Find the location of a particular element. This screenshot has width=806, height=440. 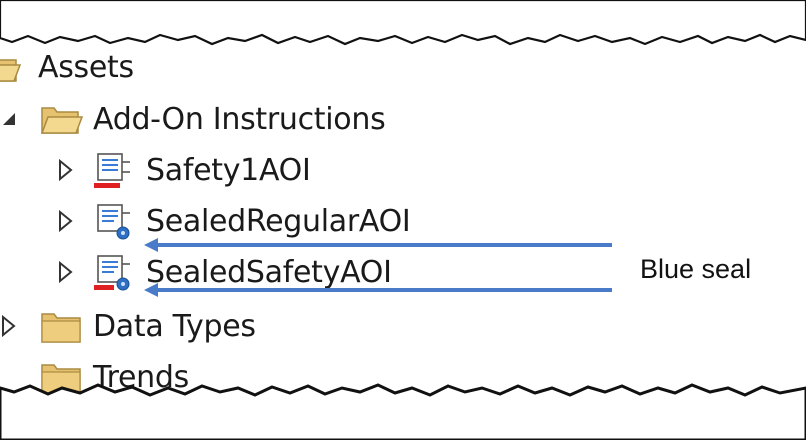

tree-item-add-on-instructions: Add-On Instructions is located at coordinates (210, 119).